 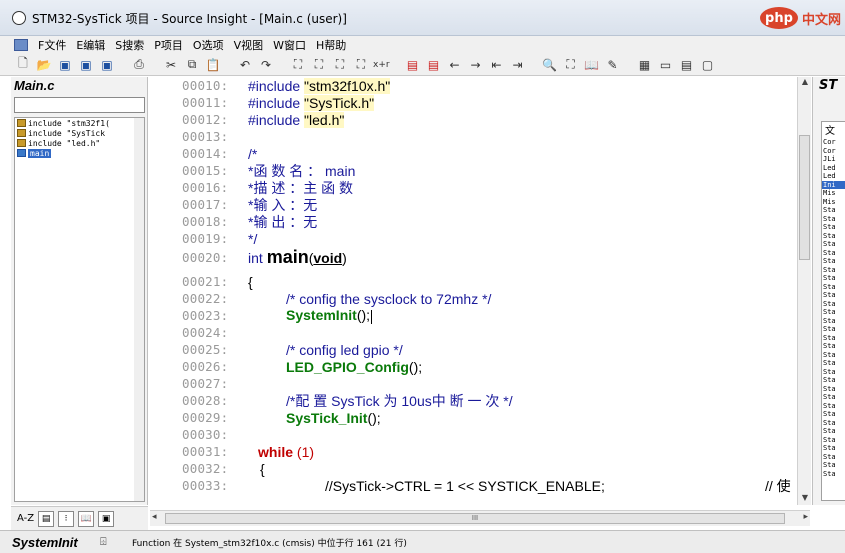 What do you see at coordinates (331, 45) in the screenshot?
I see `menu-help: H帮助` at bounding box center [331, 45].